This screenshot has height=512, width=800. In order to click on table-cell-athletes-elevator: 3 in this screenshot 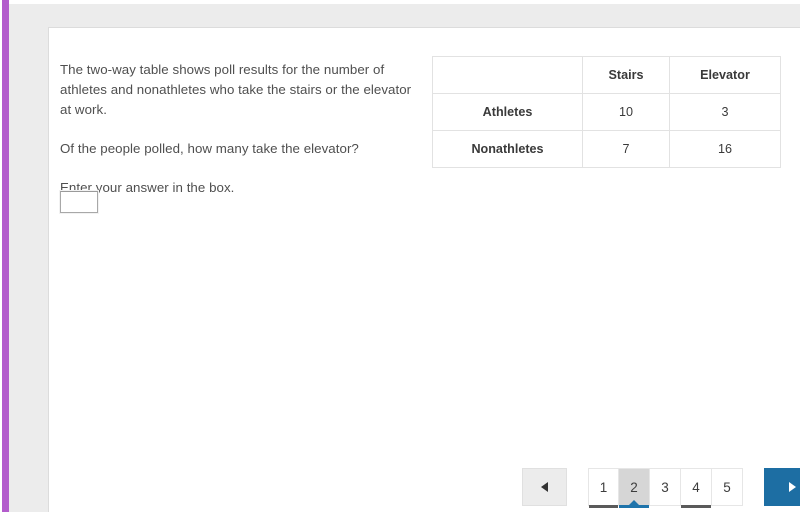, I will do `click(725, 112)`.